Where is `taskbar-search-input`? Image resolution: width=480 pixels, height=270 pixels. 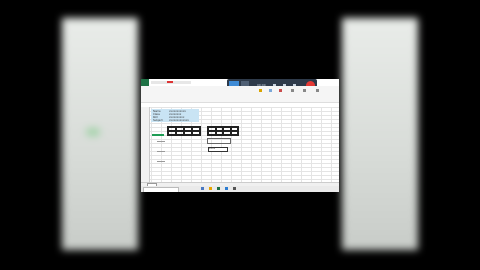
taskbar-search-input is located at coordinates (161, 189).